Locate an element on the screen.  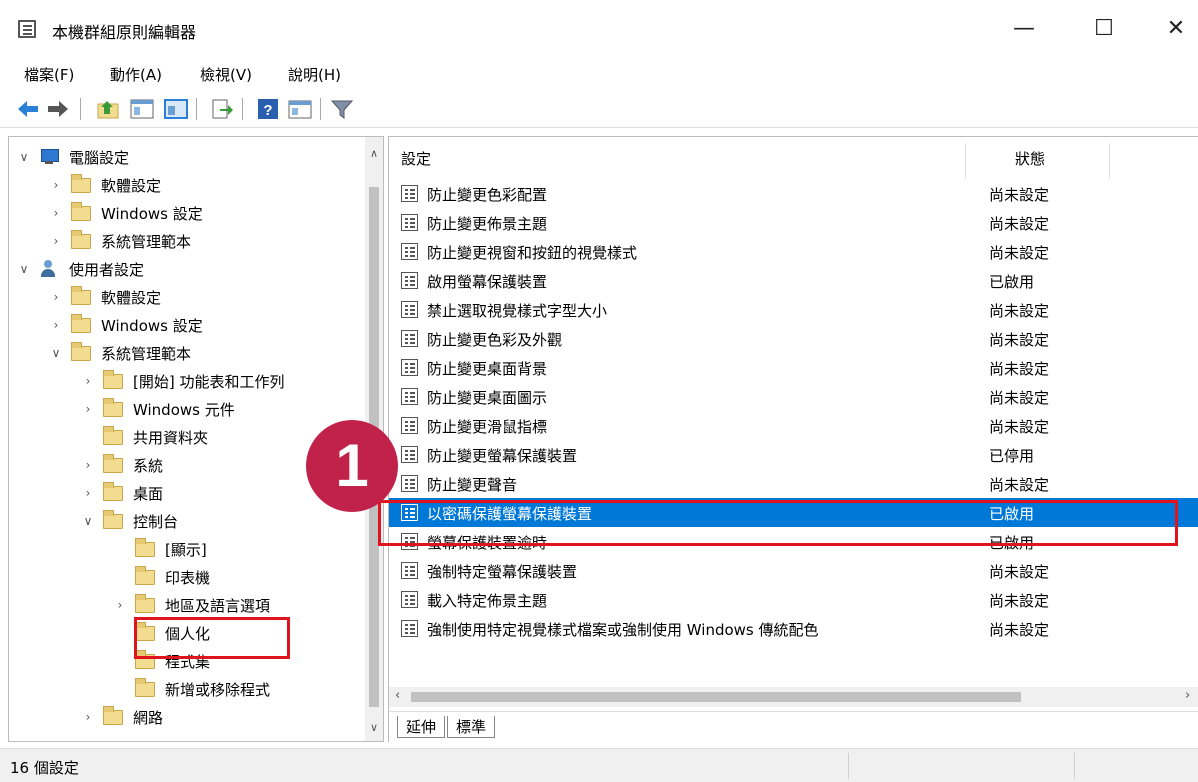
tree-item-admin-templates: ∨ 系統管理範本 is located at coordinates (120, 353).